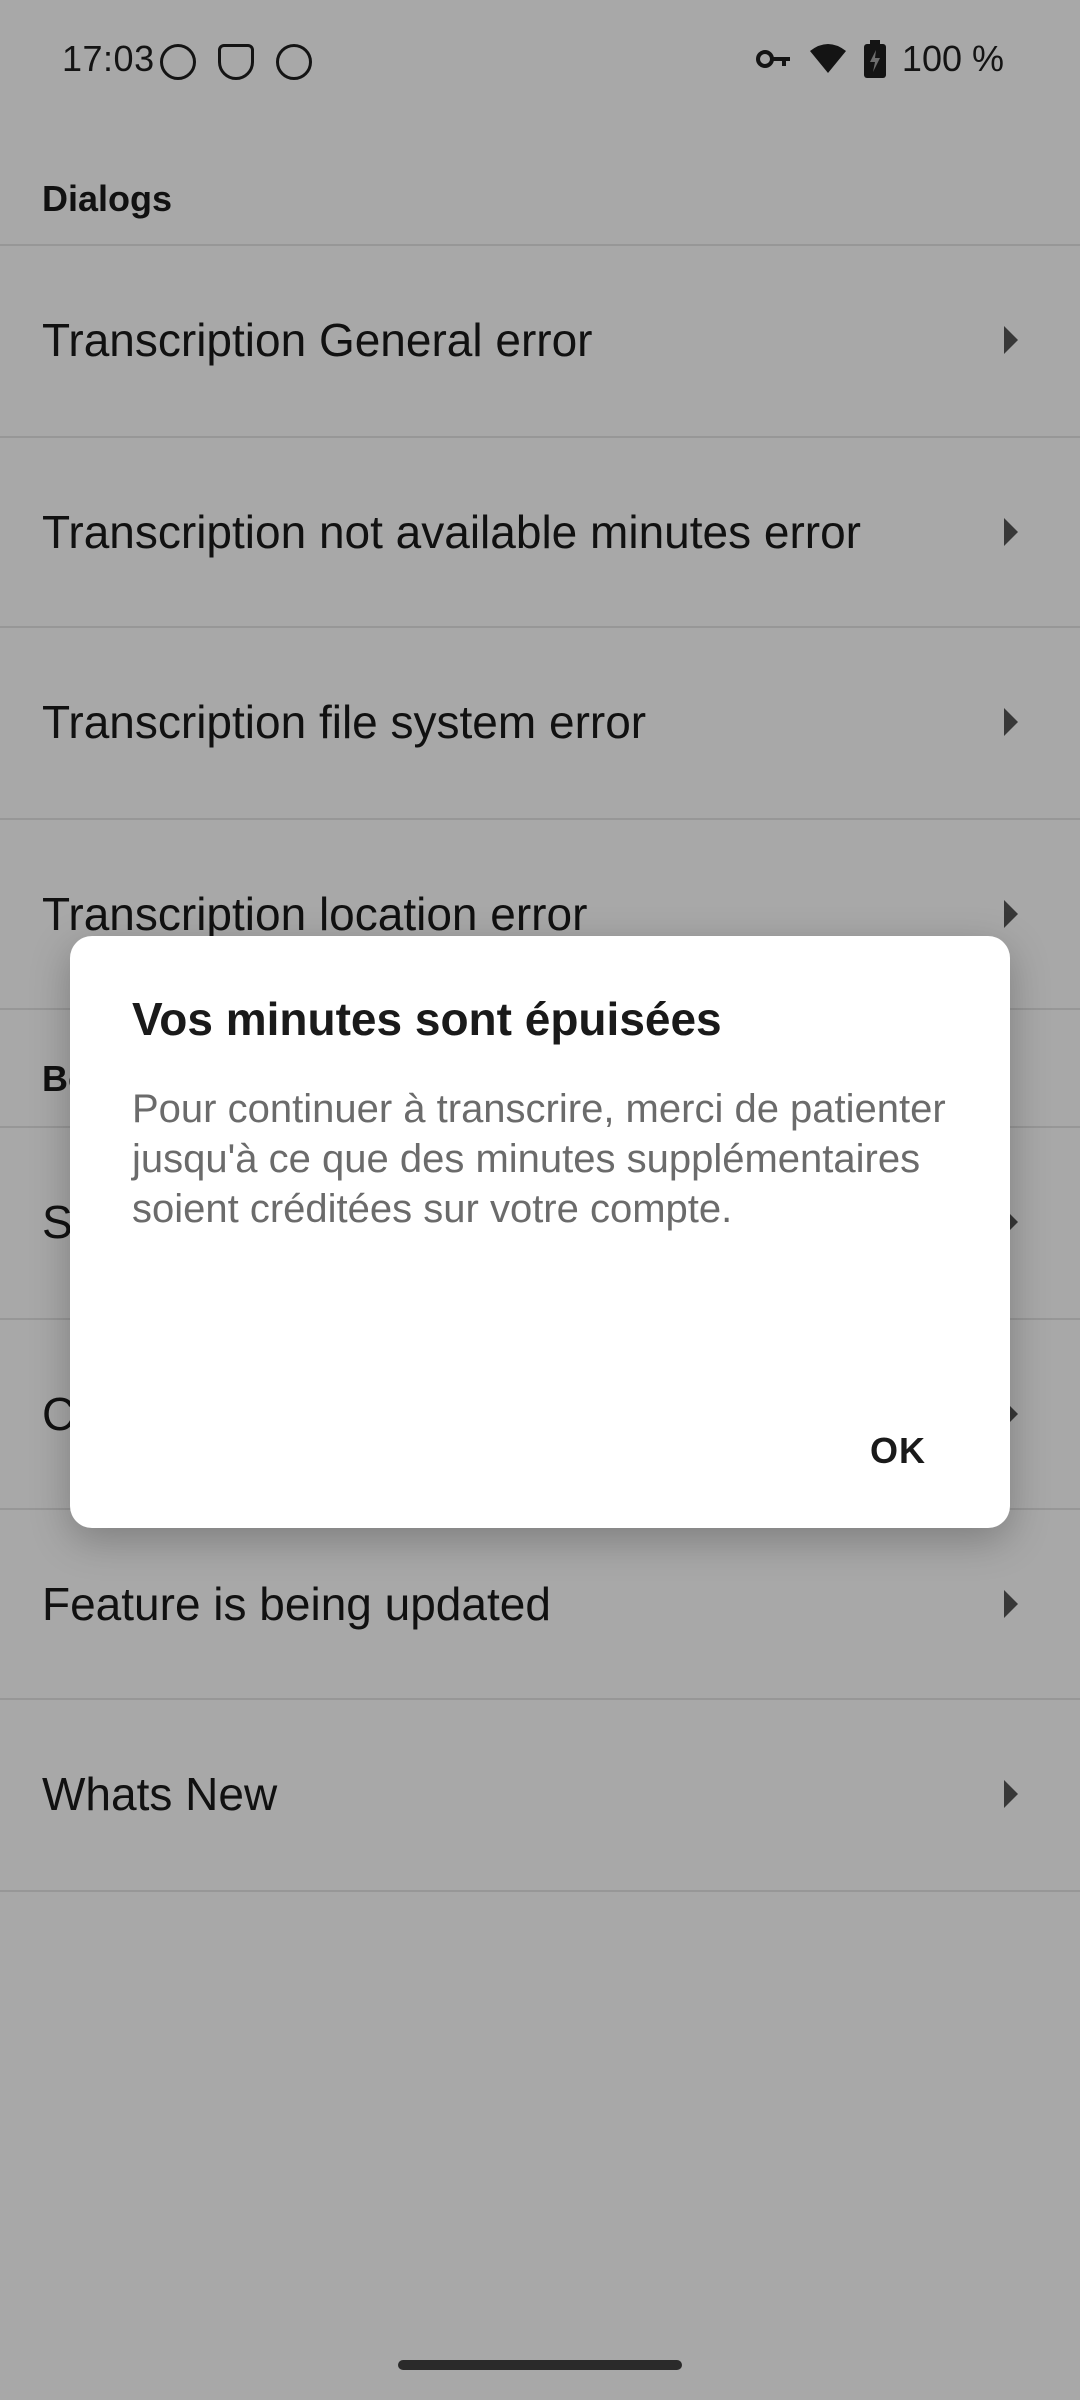 This screenshot has width=1080, height=2400. Describe the element at coordinates (898, 1451) in the screenshot. I see `ok-button: OK` at that location.